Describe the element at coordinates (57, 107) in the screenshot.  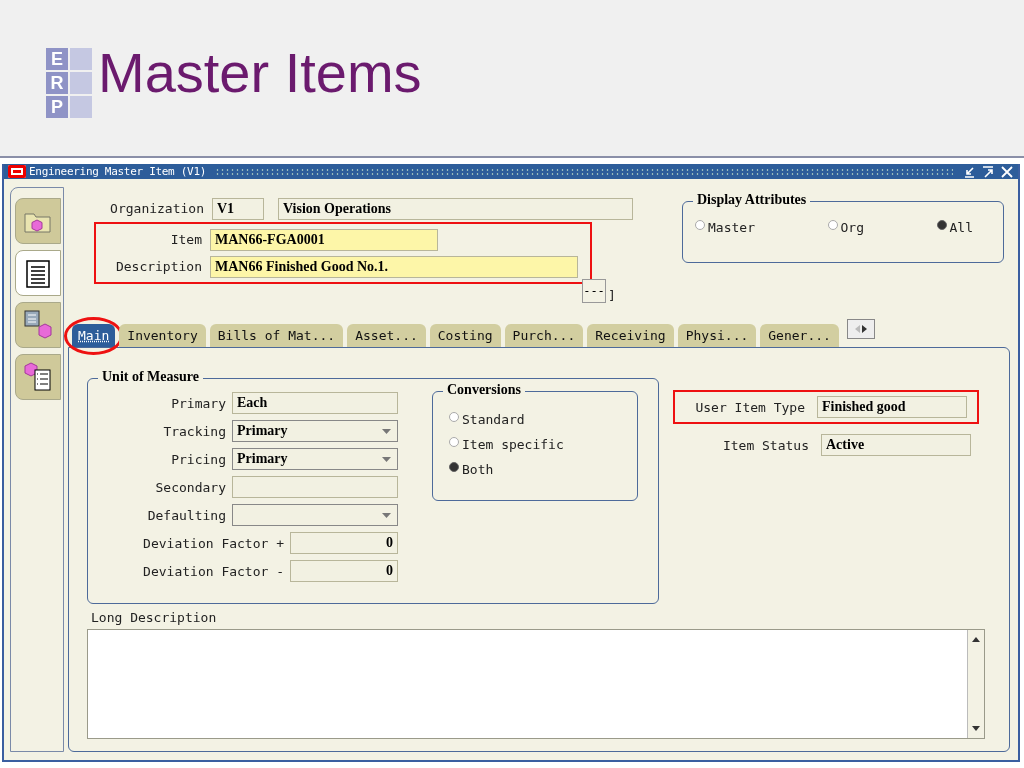
I see `logo-letter: P` at that location.